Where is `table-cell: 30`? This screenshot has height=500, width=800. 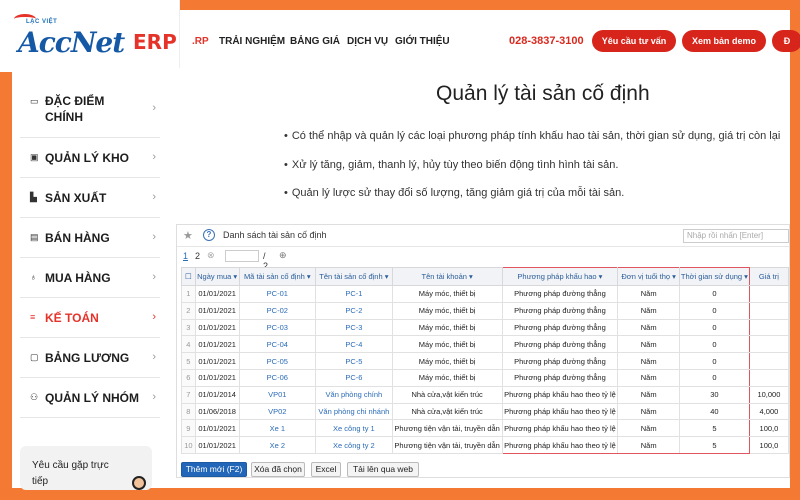
table-cell: 30 is located at coordinates (714, 394).